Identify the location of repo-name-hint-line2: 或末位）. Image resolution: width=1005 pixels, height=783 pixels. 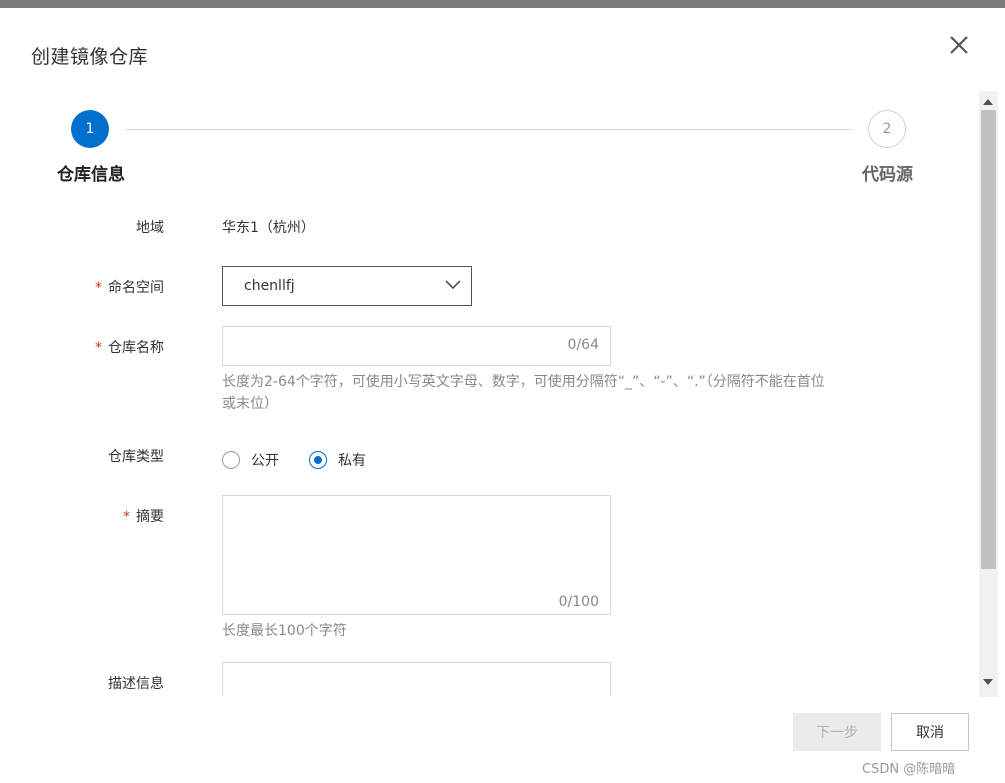
(250, 404).